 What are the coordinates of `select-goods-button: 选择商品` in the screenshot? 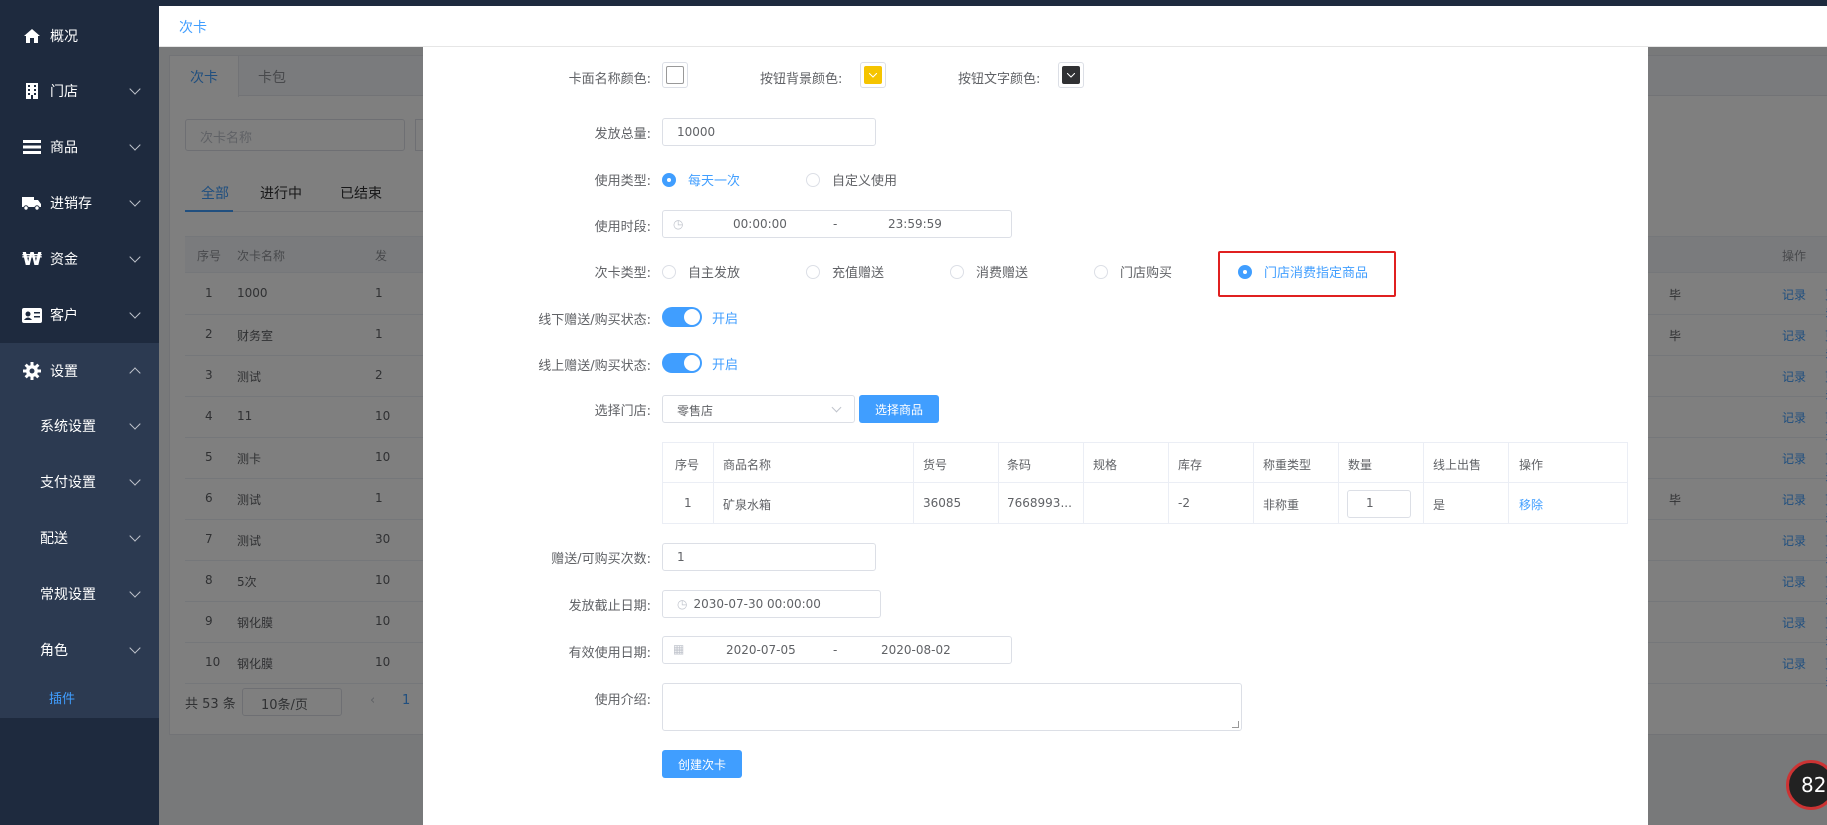 It's located at (899, 409).